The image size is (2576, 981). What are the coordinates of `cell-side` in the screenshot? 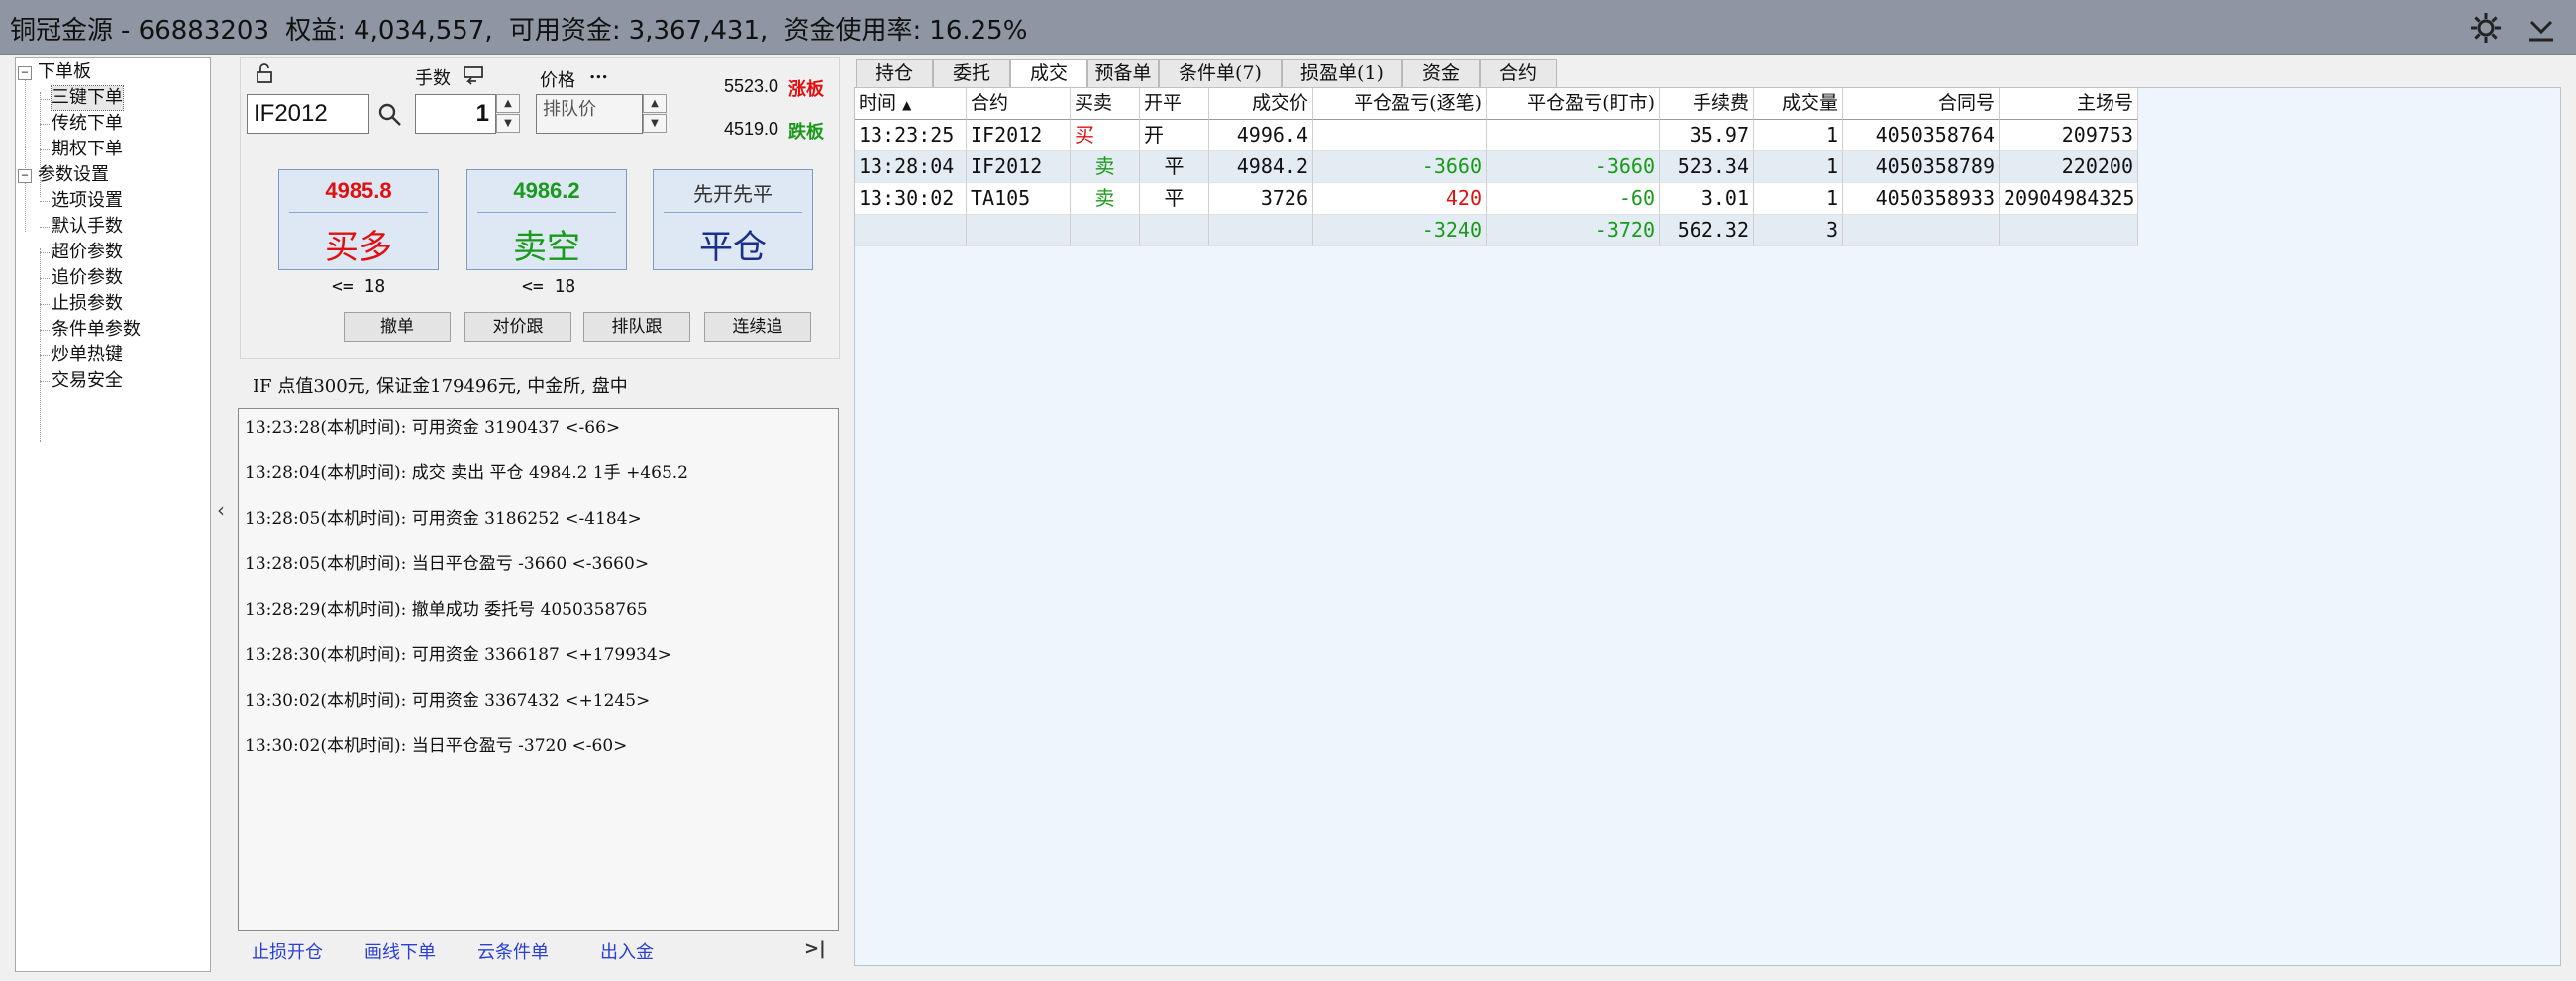 It's located at (1105, 230).